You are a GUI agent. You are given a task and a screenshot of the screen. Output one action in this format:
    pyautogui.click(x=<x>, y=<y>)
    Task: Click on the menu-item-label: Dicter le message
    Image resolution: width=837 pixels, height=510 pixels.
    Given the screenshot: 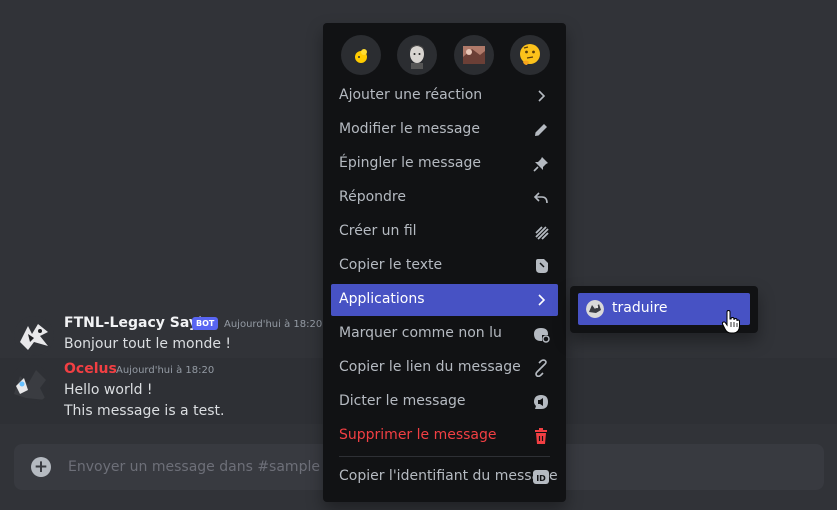 What is the action you would take?
    pyautogui.click(x=402, y=401)
    